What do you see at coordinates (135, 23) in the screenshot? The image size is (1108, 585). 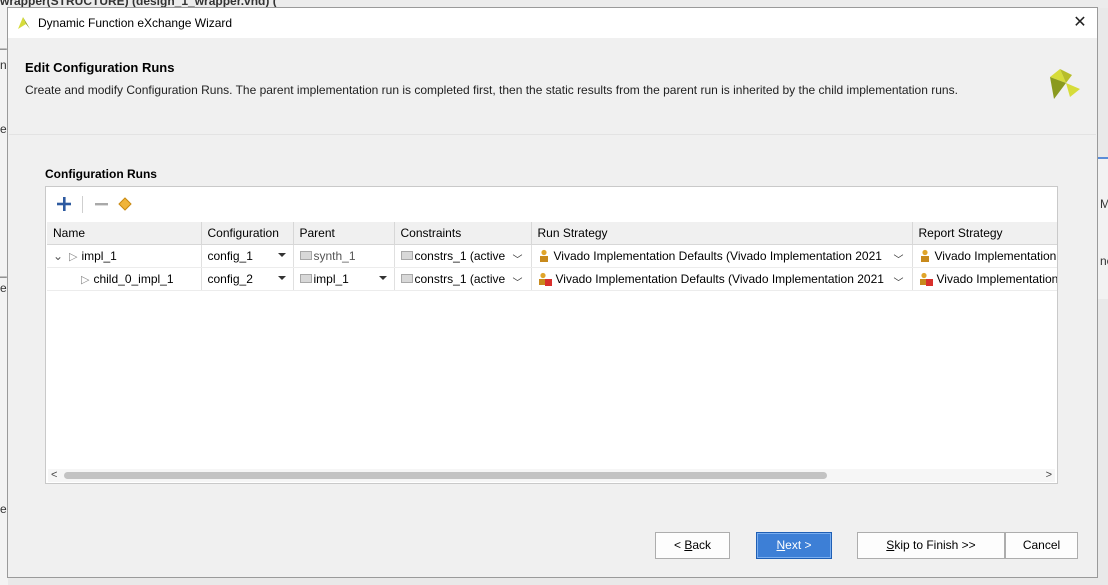 I see `dialog-title: Dynamic Function eXchange Wizard` at bounding box center [135, 23].